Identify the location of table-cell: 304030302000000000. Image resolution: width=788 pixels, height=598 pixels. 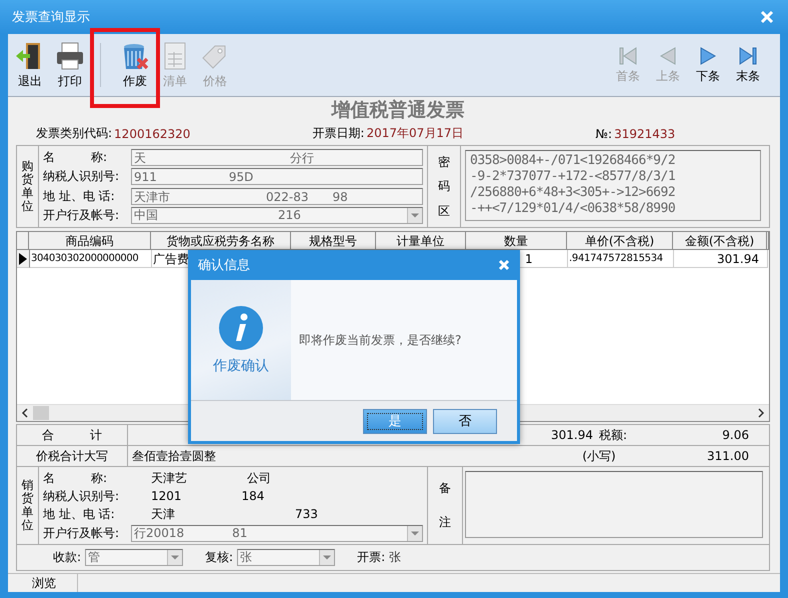
(91, 259).